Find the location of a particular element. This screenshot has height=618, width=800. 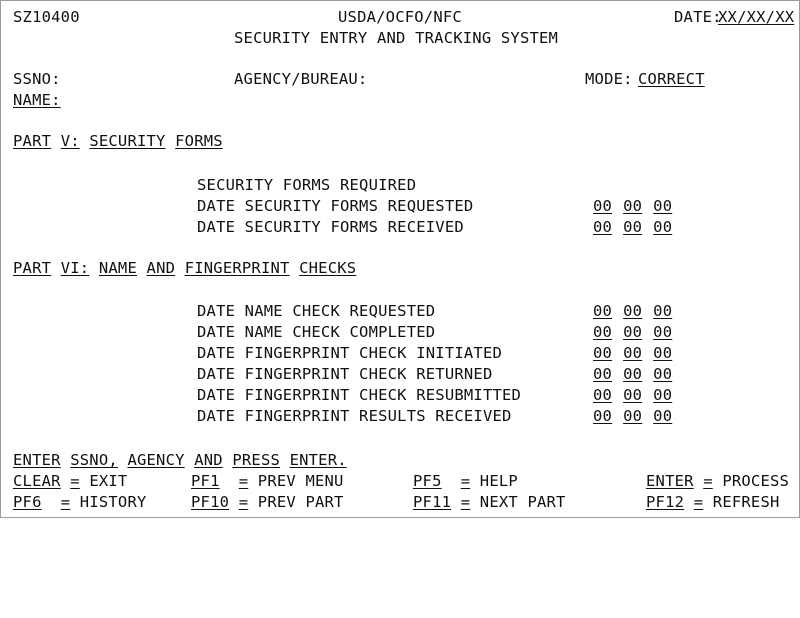

agency-bureau-label: AGENCY/BUREAU: is located at coordinates (301, 79).